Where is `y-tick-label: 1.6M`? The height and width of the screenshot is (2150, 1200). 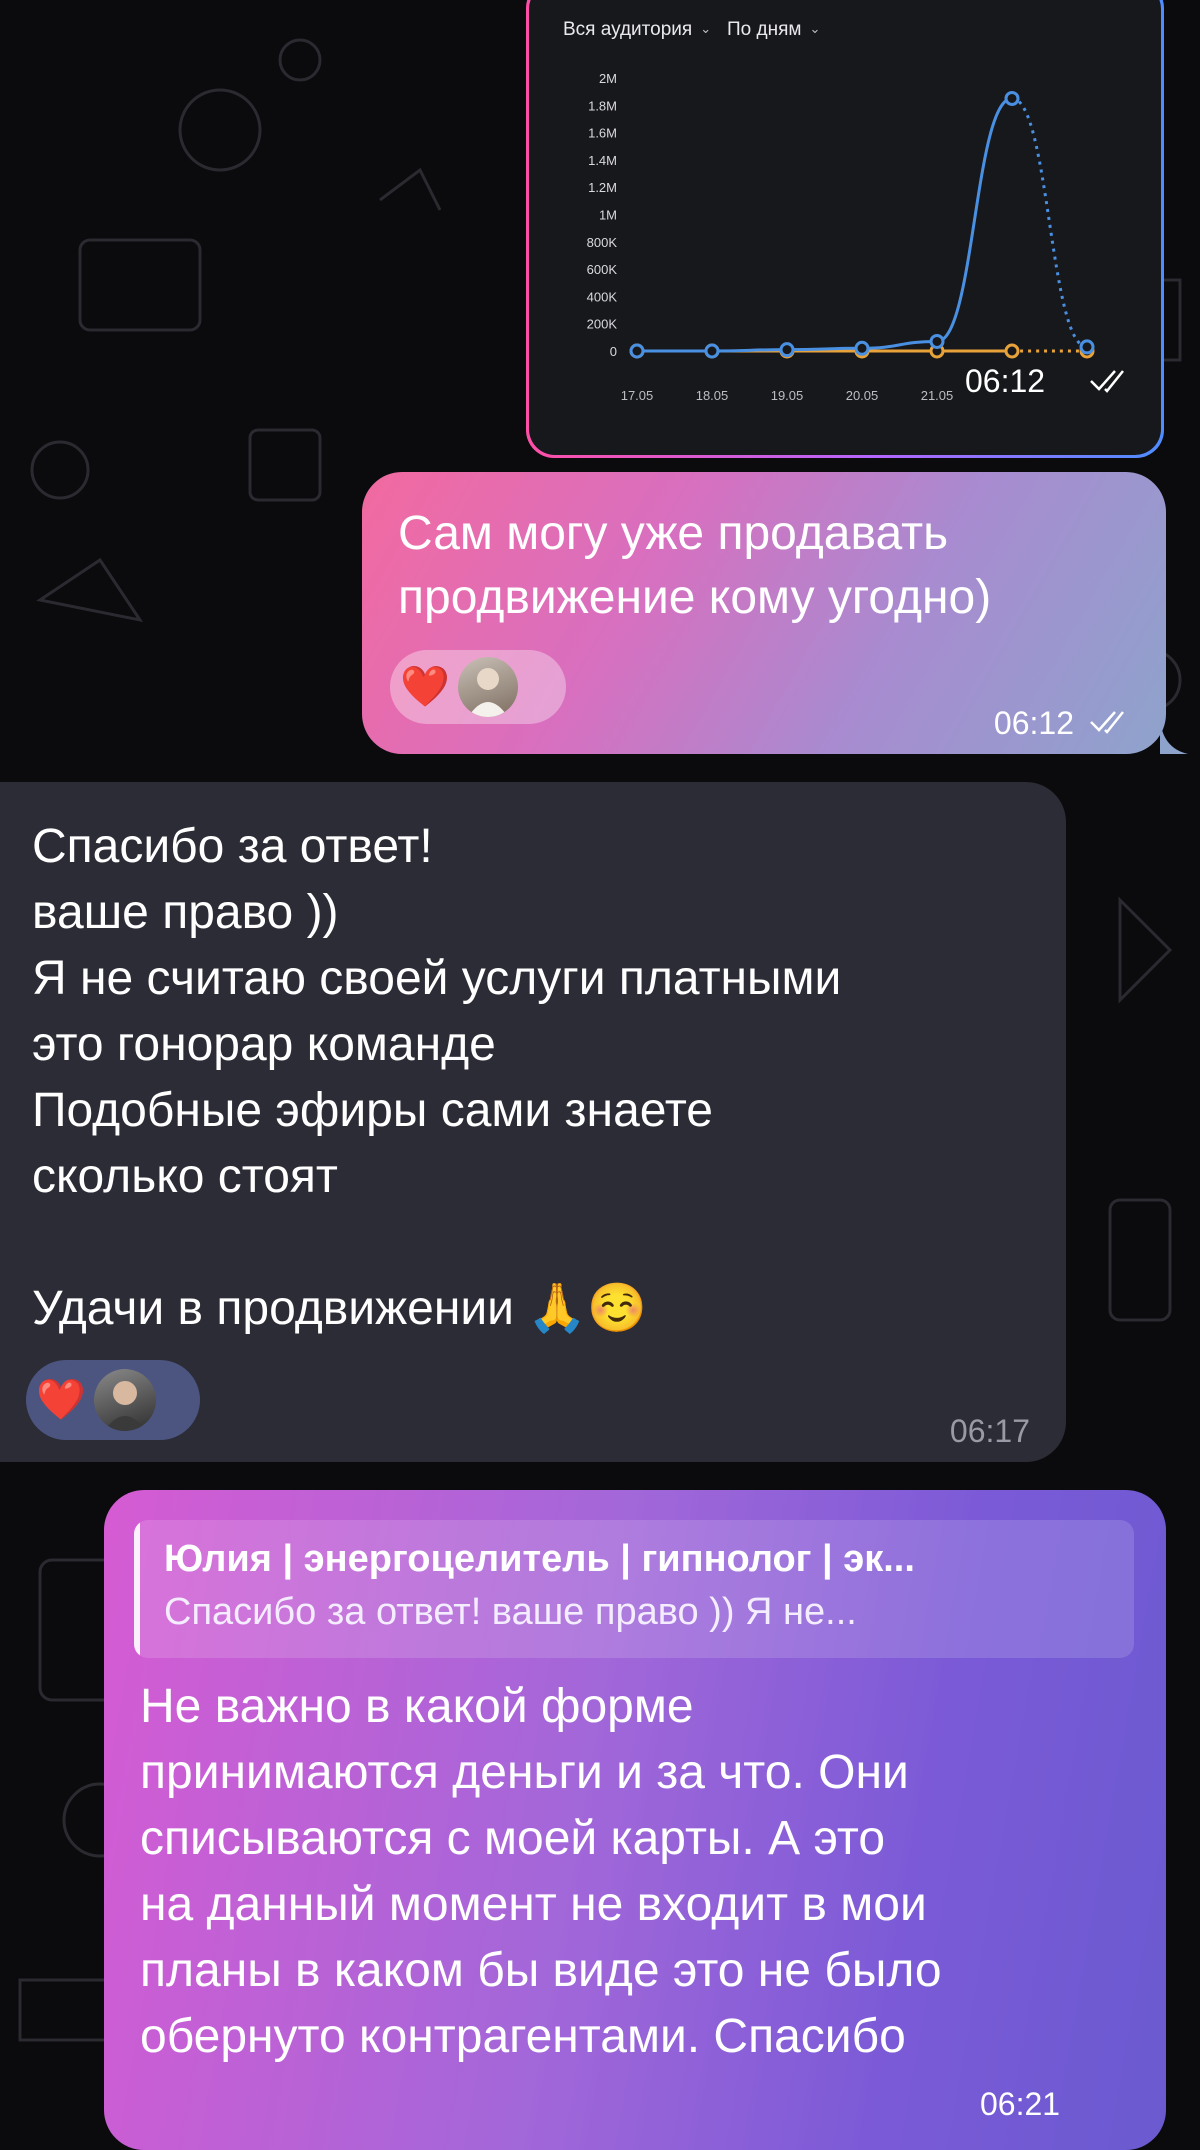 y-tick-label: 1.6M is located at coordinates (602, 133).